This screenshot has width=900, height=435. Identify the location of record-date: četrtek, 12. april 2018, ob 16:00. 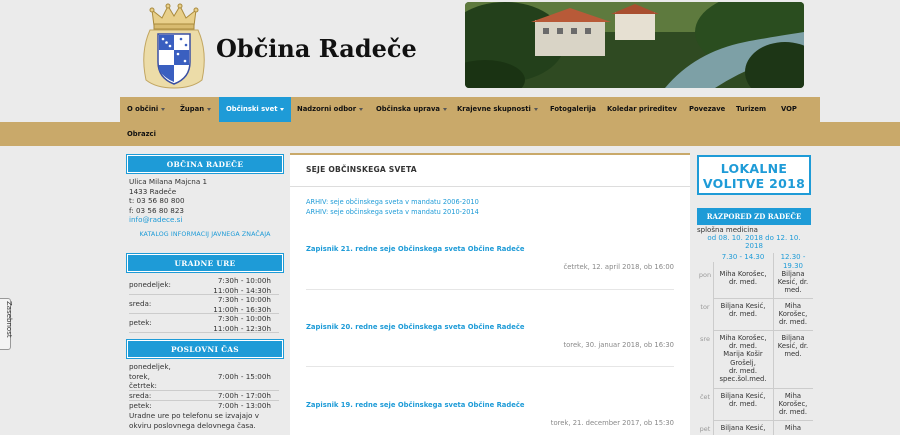
(618, 267).